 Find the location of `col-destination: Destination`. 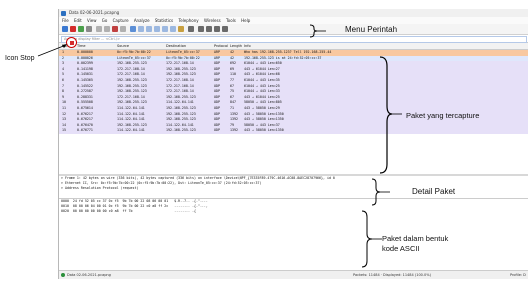

col-destination: Destination is located at coordinates (176, 46).